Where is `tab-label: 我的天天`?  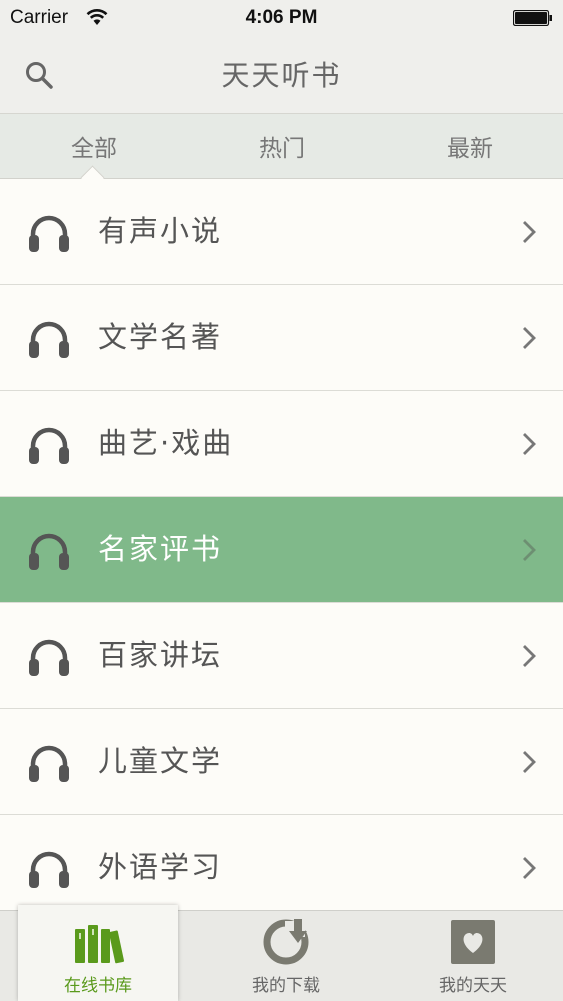
tab-label: 我的天天 is located at coordinates (473, 986).